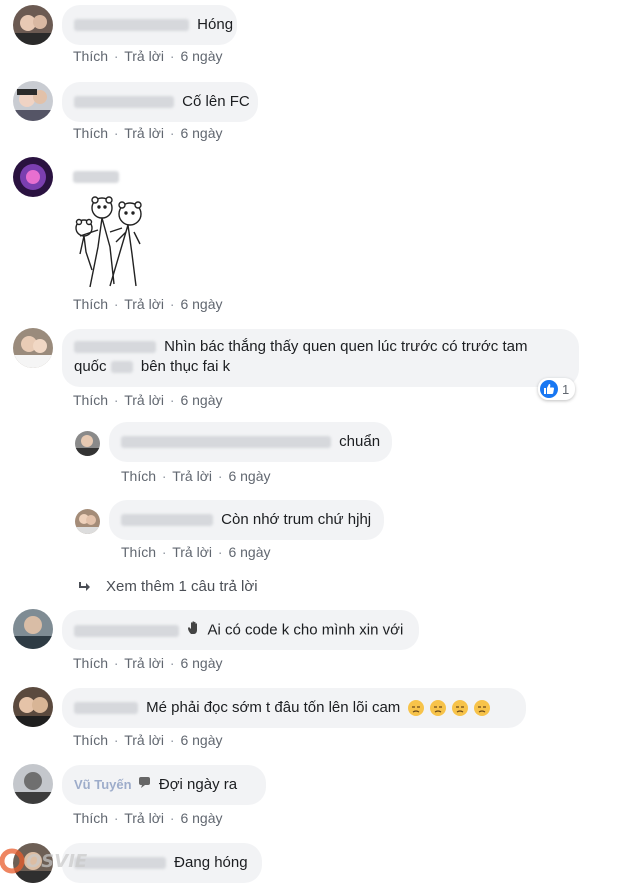 Image resolution: width=623 pixels, height=883 pixels. I want to click on reply-text: Còn nhớ trum chứ hjhj, so click(296, 519).